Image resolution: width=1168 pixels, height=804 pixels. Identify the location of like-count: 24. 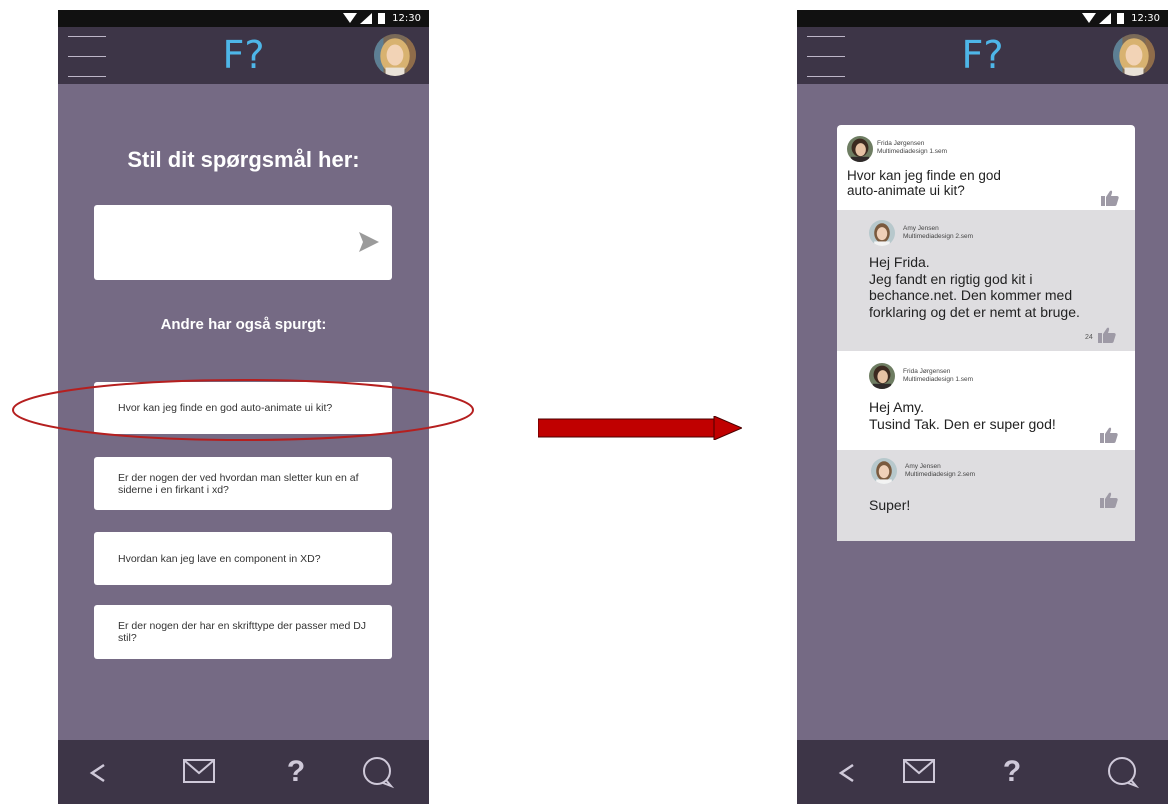
(1089, 337).